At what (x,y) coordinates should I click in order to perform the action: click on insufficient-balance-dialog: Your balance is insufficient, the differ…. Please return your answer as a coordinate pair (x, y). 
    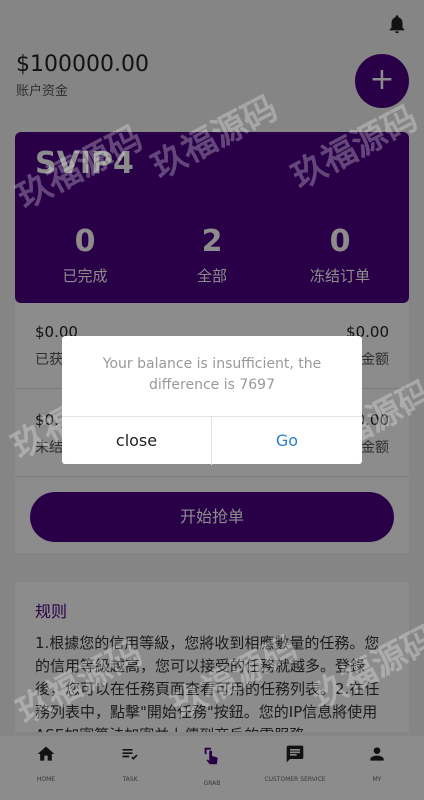
    Looking at the image, I should click on (212, 400).